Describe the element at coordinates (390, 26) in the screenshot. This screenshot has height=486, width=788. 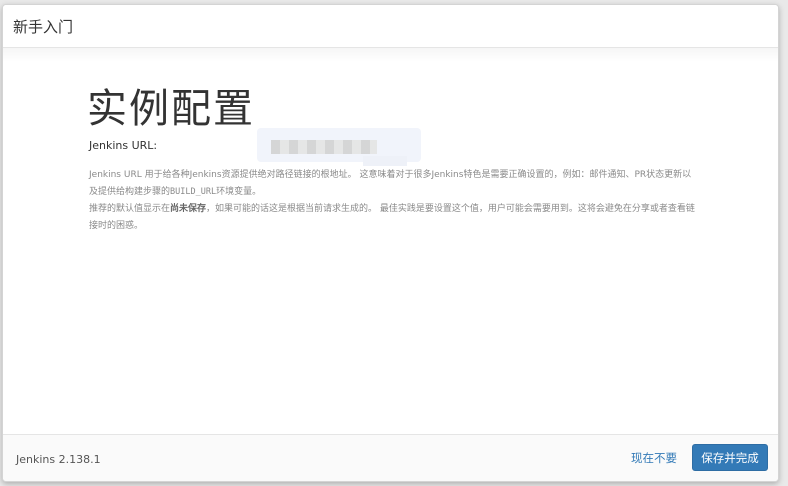
I see `dialog-header: 新手入门` at that location.